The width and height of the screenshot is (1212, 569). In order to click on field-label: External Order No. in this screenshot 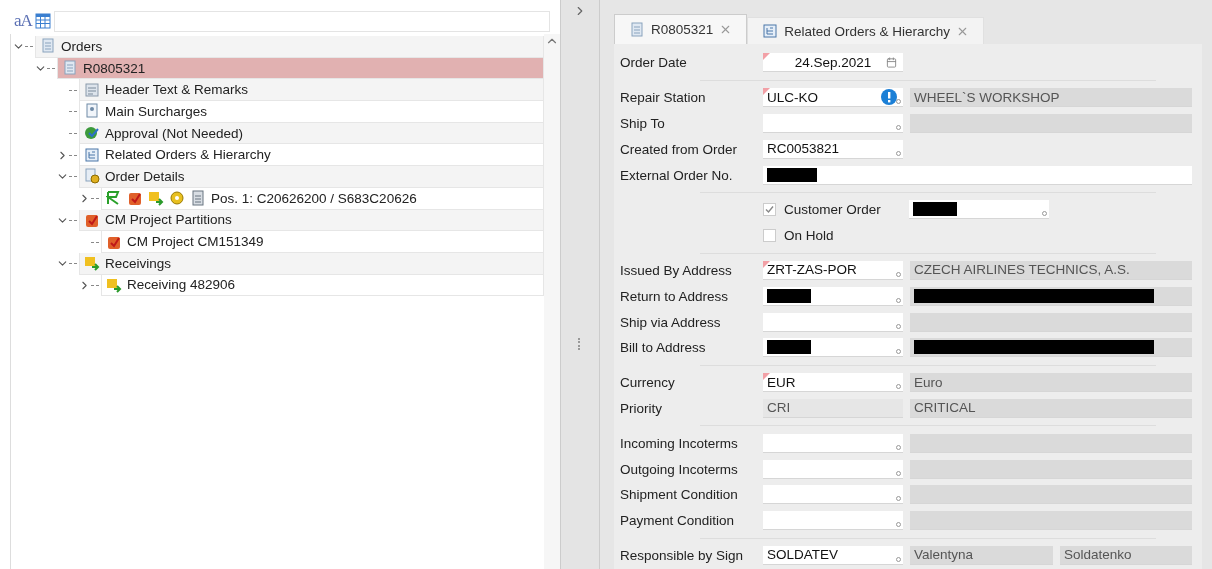, I will do `click(677, 175)`.